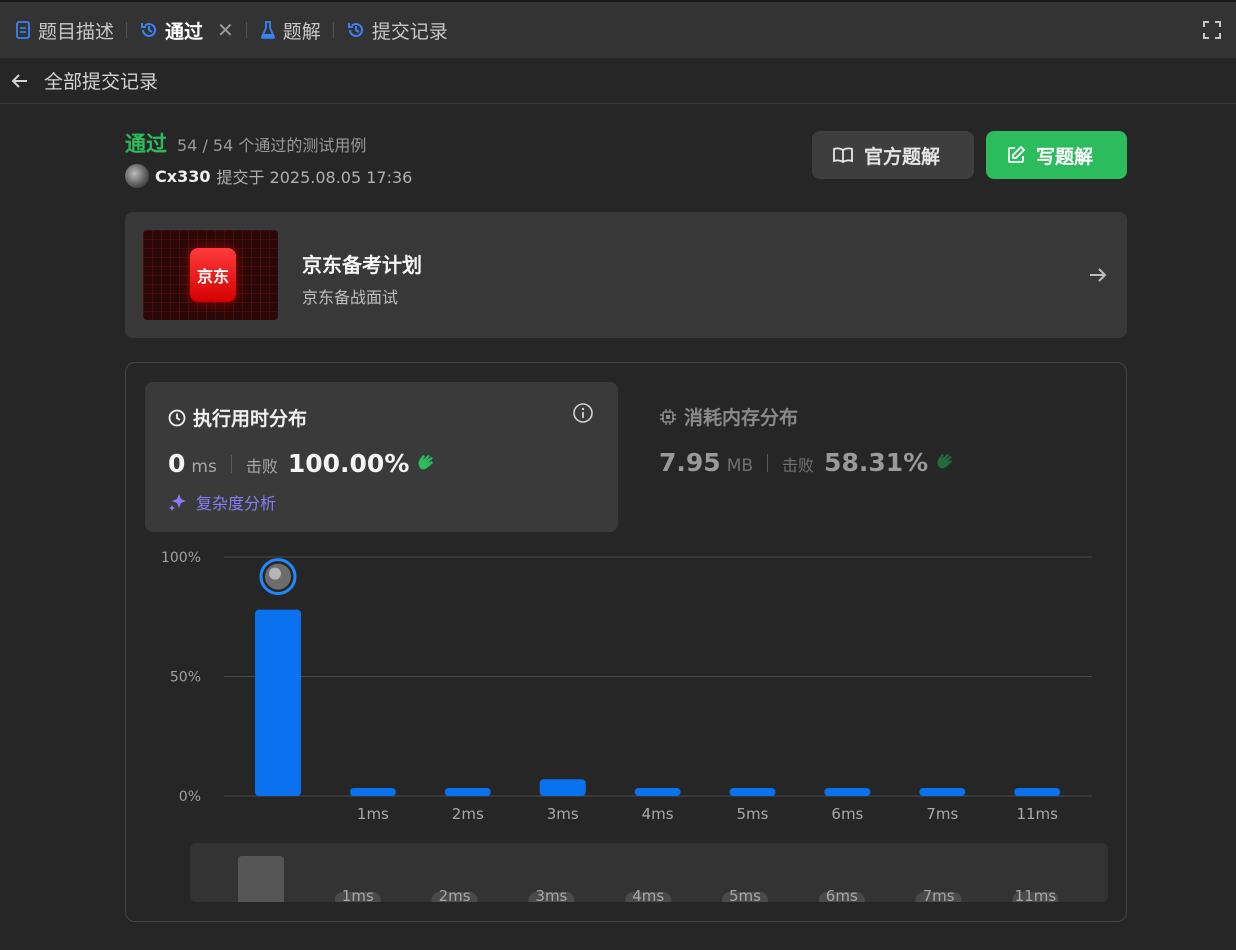 The image size is (1236, 950). I want to click on tab-solutions: 题解, so click(290, 30).